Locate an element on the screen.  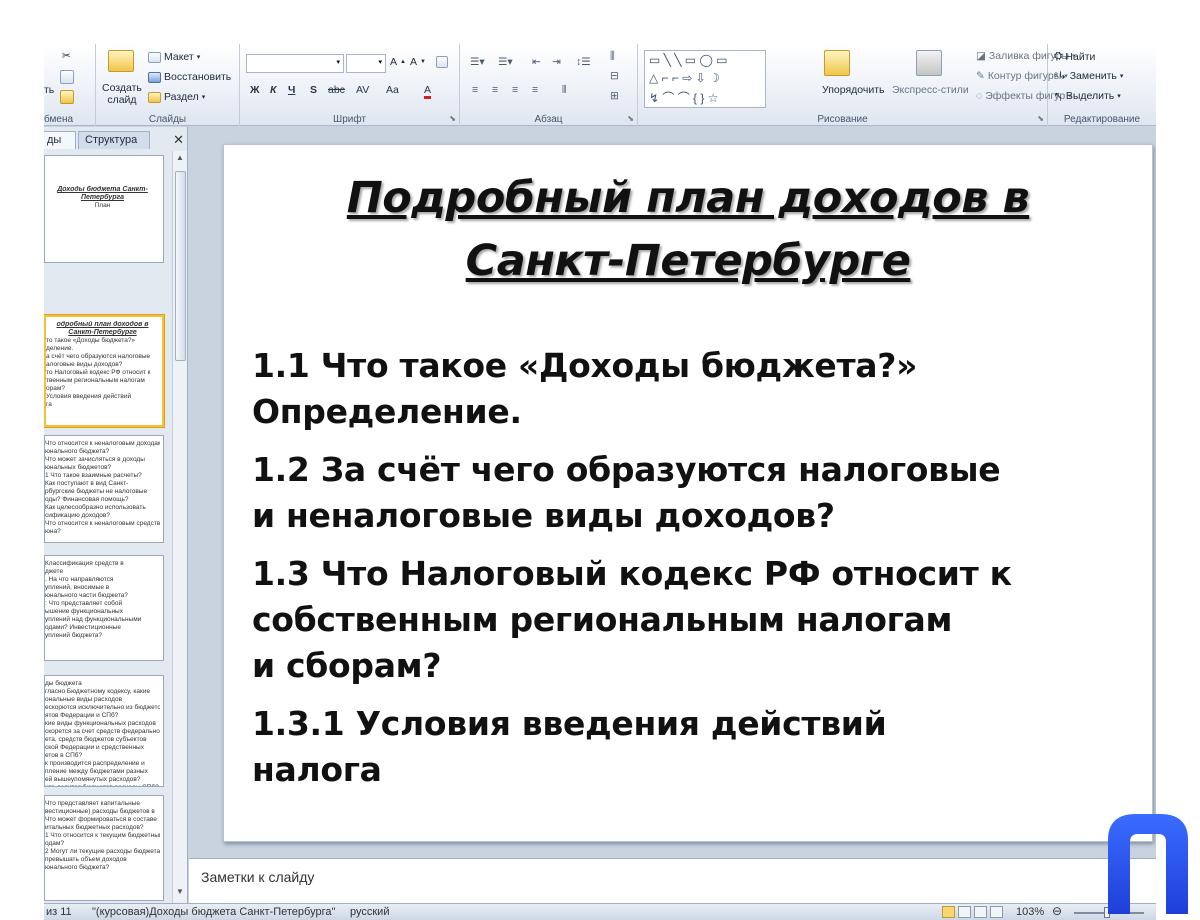
columns-icon: ⫴ is located at coordinates (564, 90).